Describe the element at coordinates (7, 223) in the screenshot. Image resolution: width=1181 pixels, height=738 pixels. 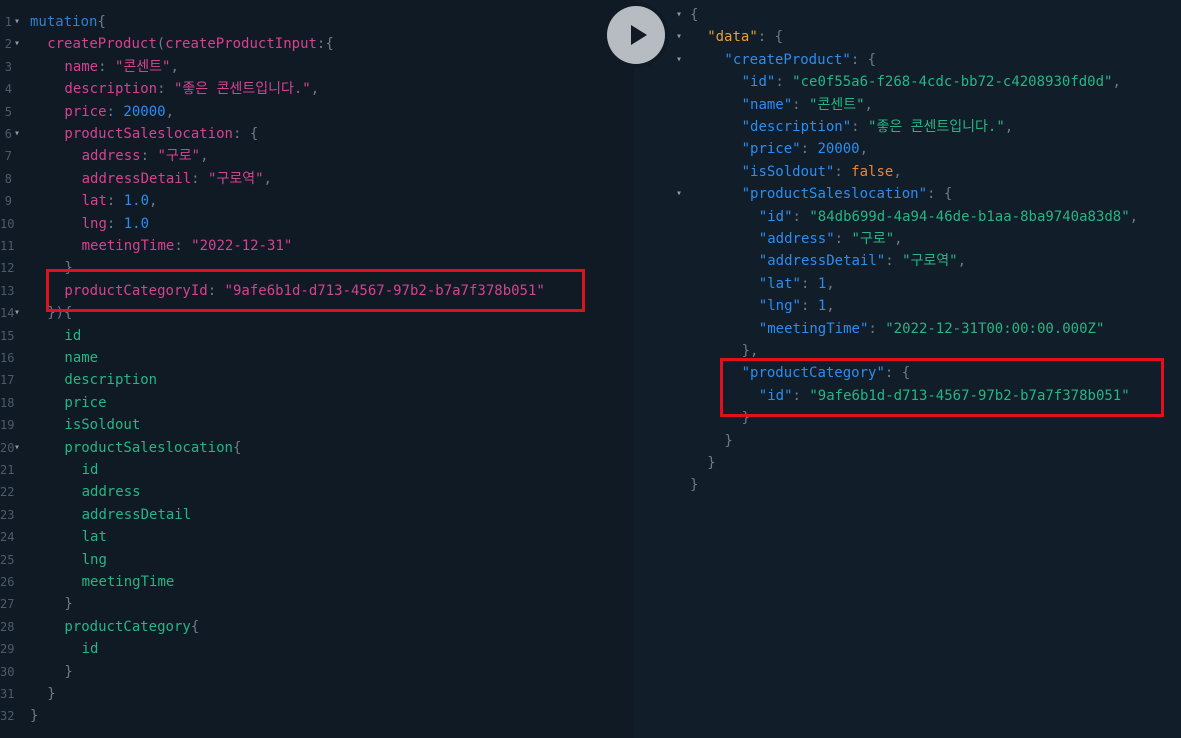
I see `line-number: 10` at that location.